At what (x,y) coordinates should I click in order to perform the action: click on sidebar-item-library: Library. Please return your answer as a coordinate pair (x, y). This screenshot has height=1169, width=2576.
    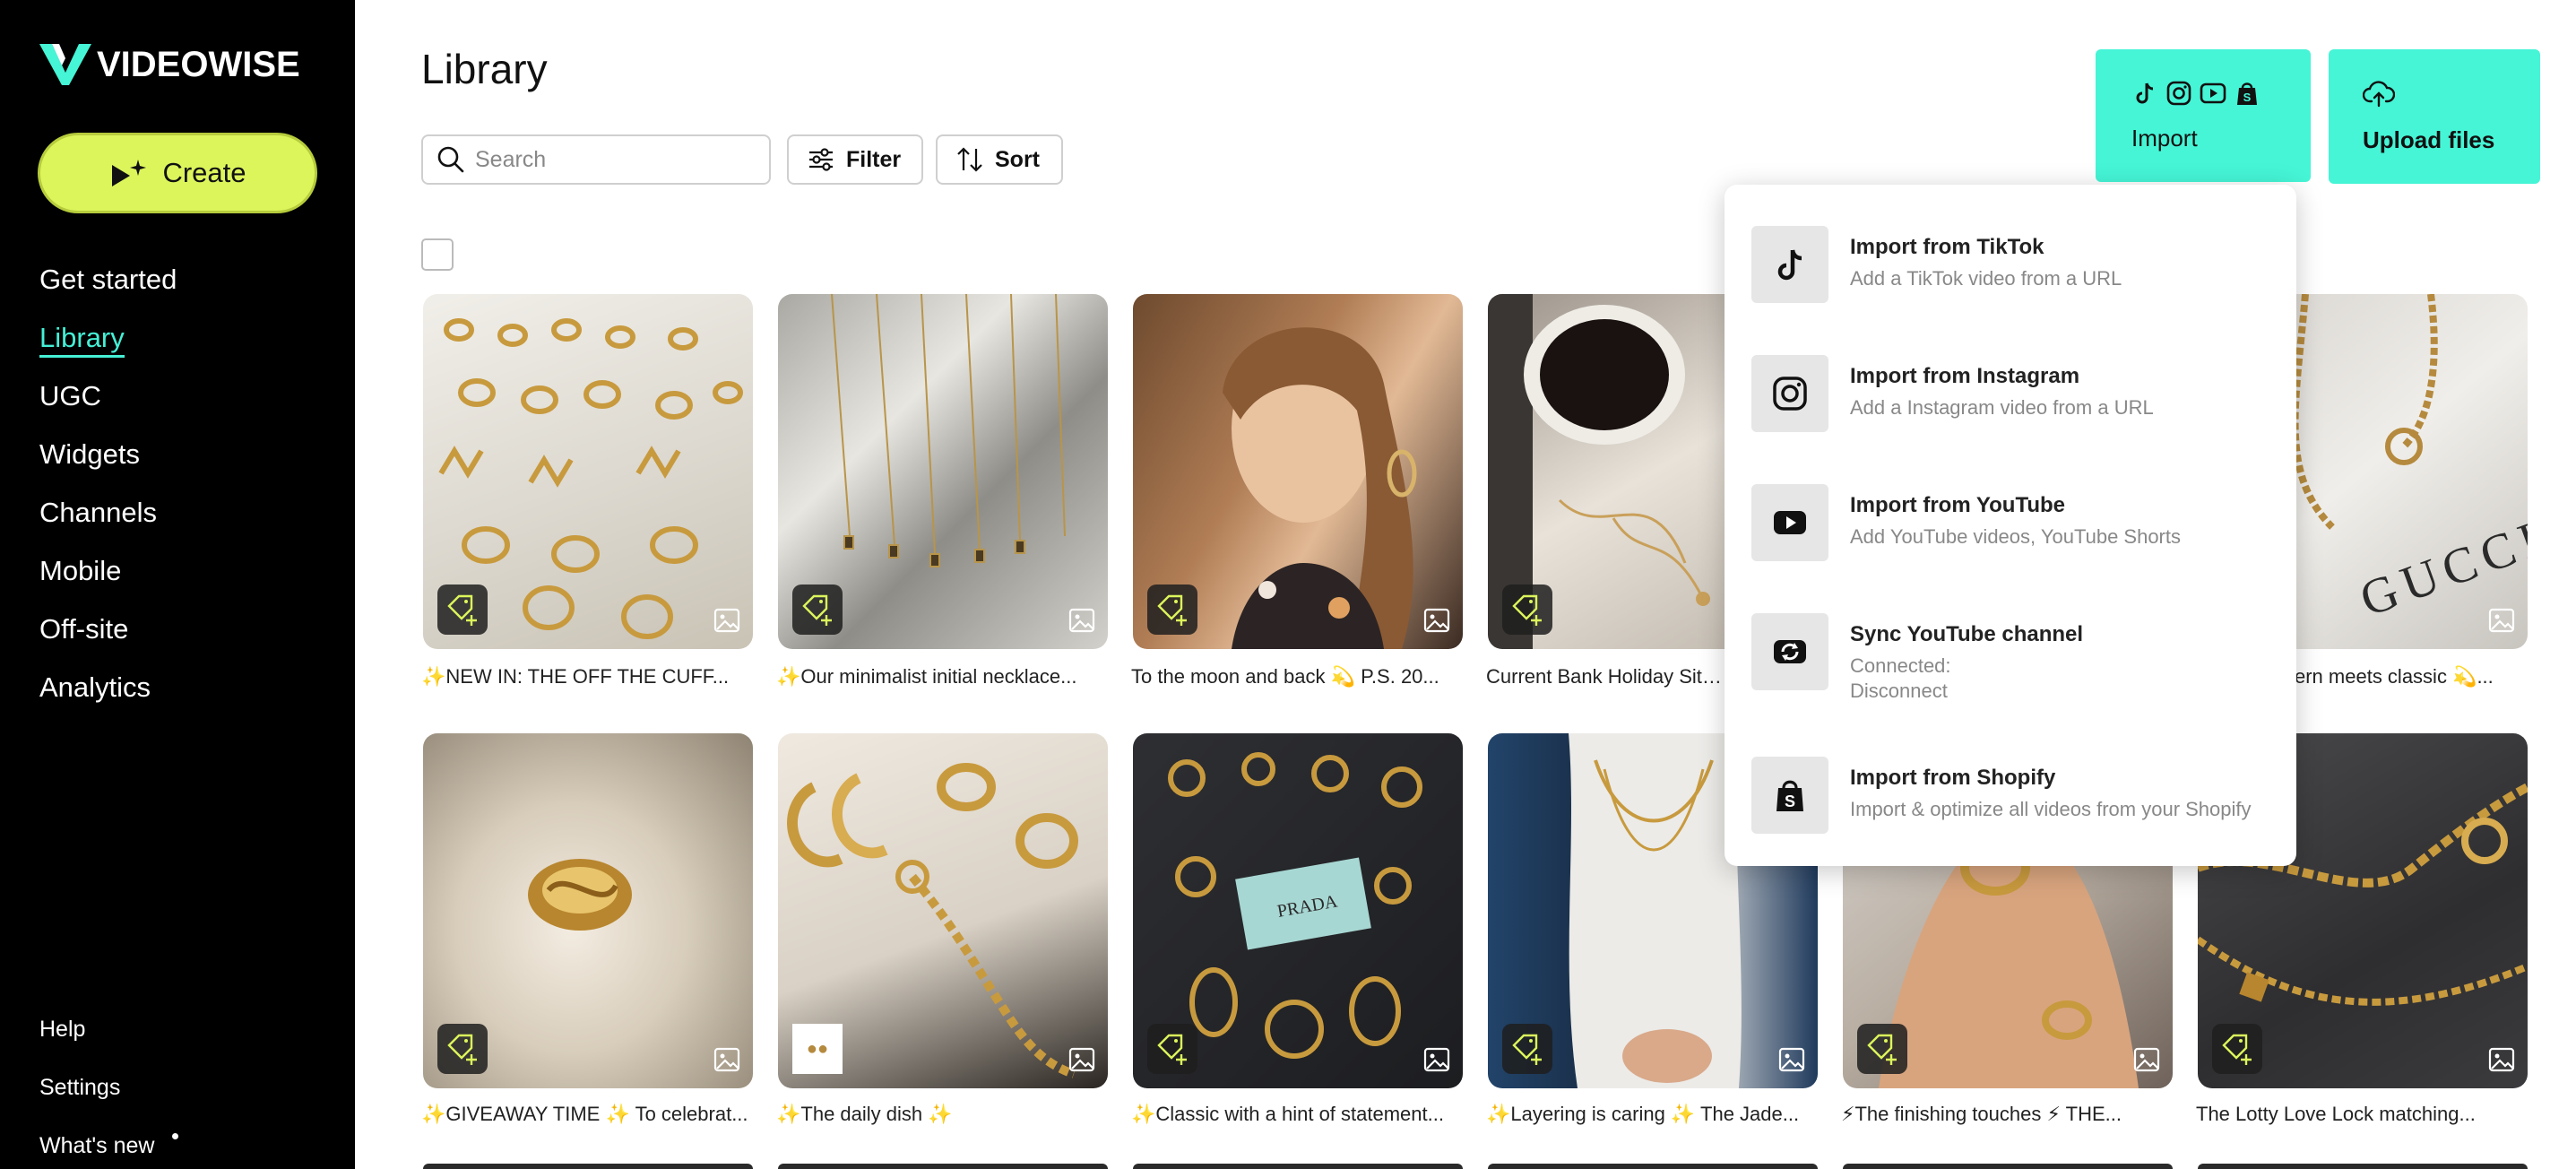
    Looking at the image, I should click on (108, 348).